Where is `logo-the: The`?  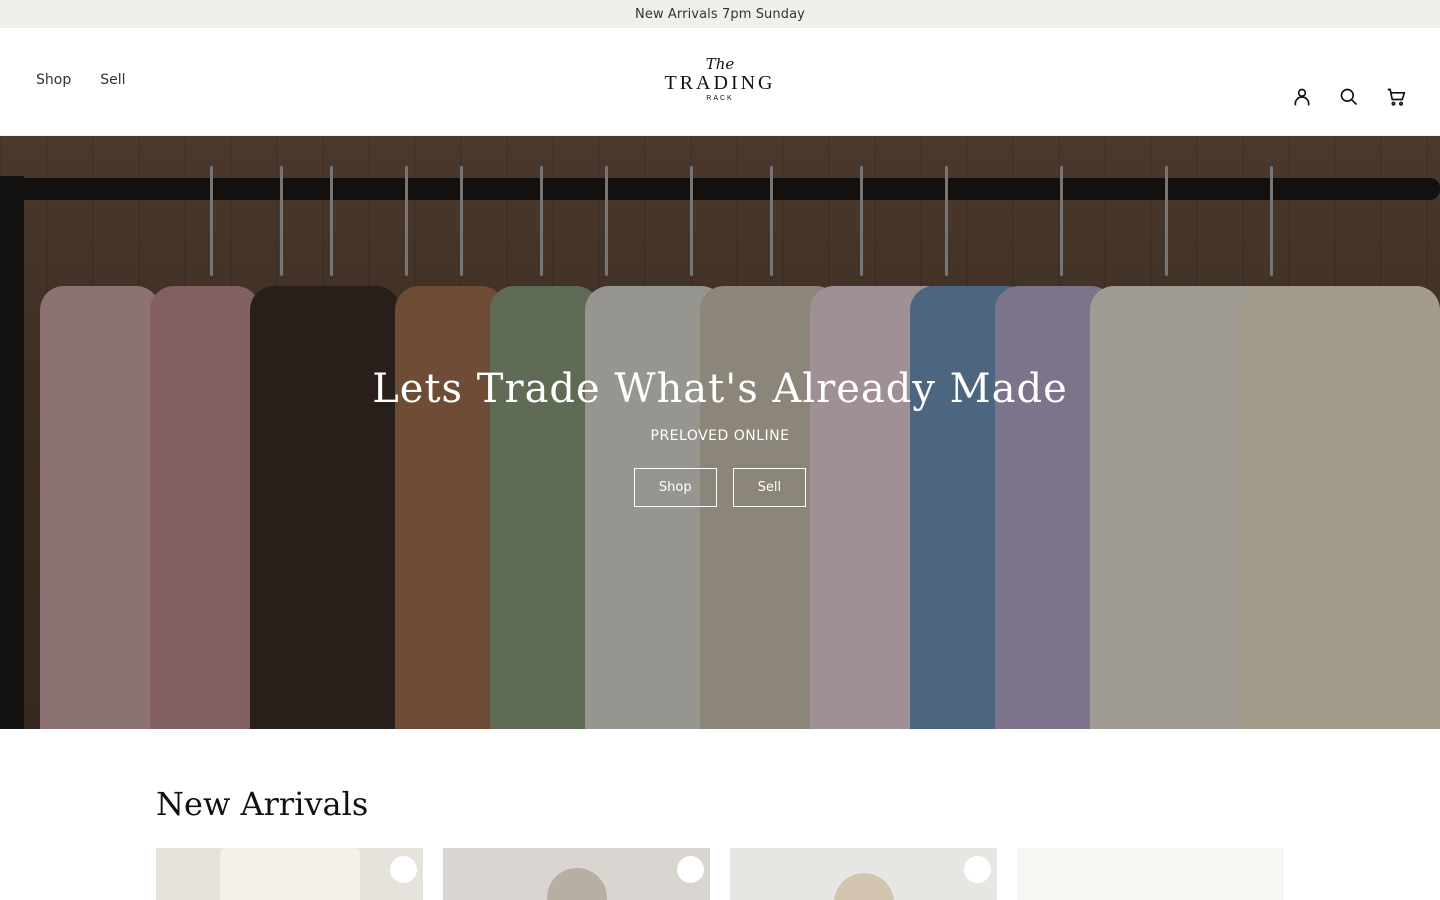
logo-the: The is located at coordinates (720, 64).